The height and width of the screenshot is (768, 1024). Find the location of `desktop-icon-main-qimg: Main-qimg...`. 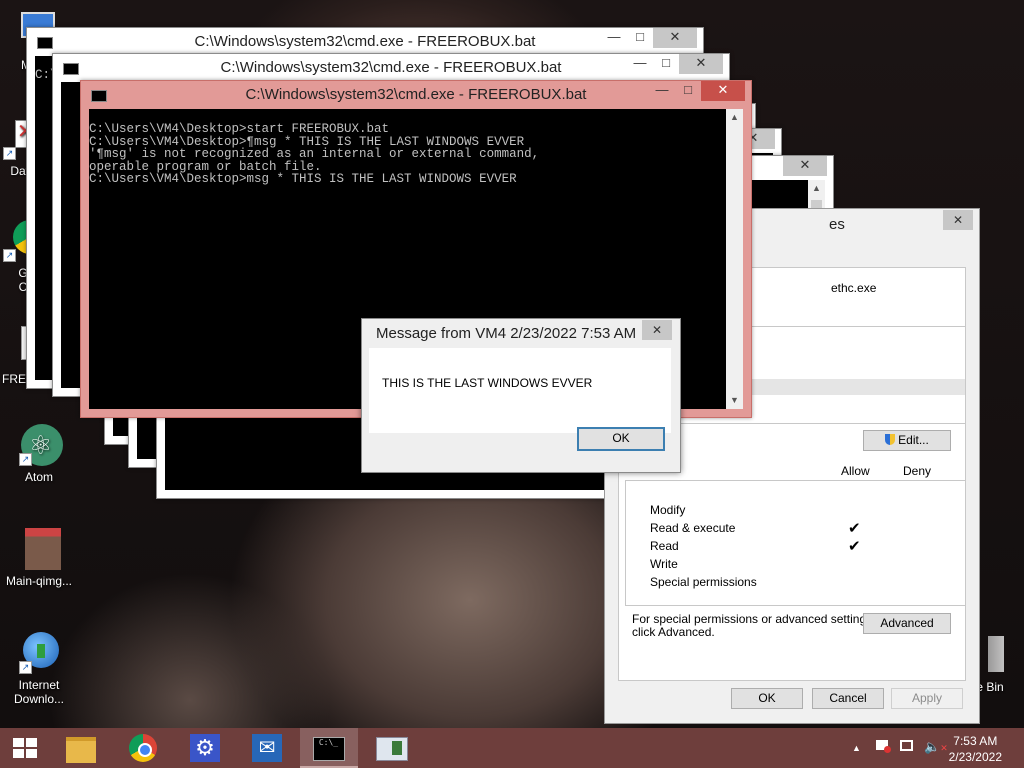

desktop-icon-main-qimg: Main-qimg... is located at coordinates (39, 557).